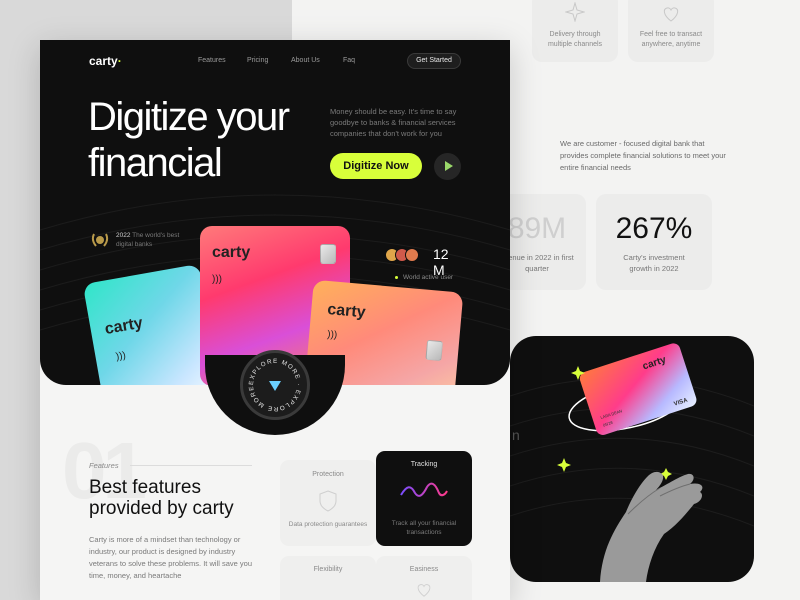 This screenshot has height=600, width=800. What do you see at coordinates (257, 60) in the screenshot?
I see `nav-pricing: Pricing` at bounding box center [257, 60].